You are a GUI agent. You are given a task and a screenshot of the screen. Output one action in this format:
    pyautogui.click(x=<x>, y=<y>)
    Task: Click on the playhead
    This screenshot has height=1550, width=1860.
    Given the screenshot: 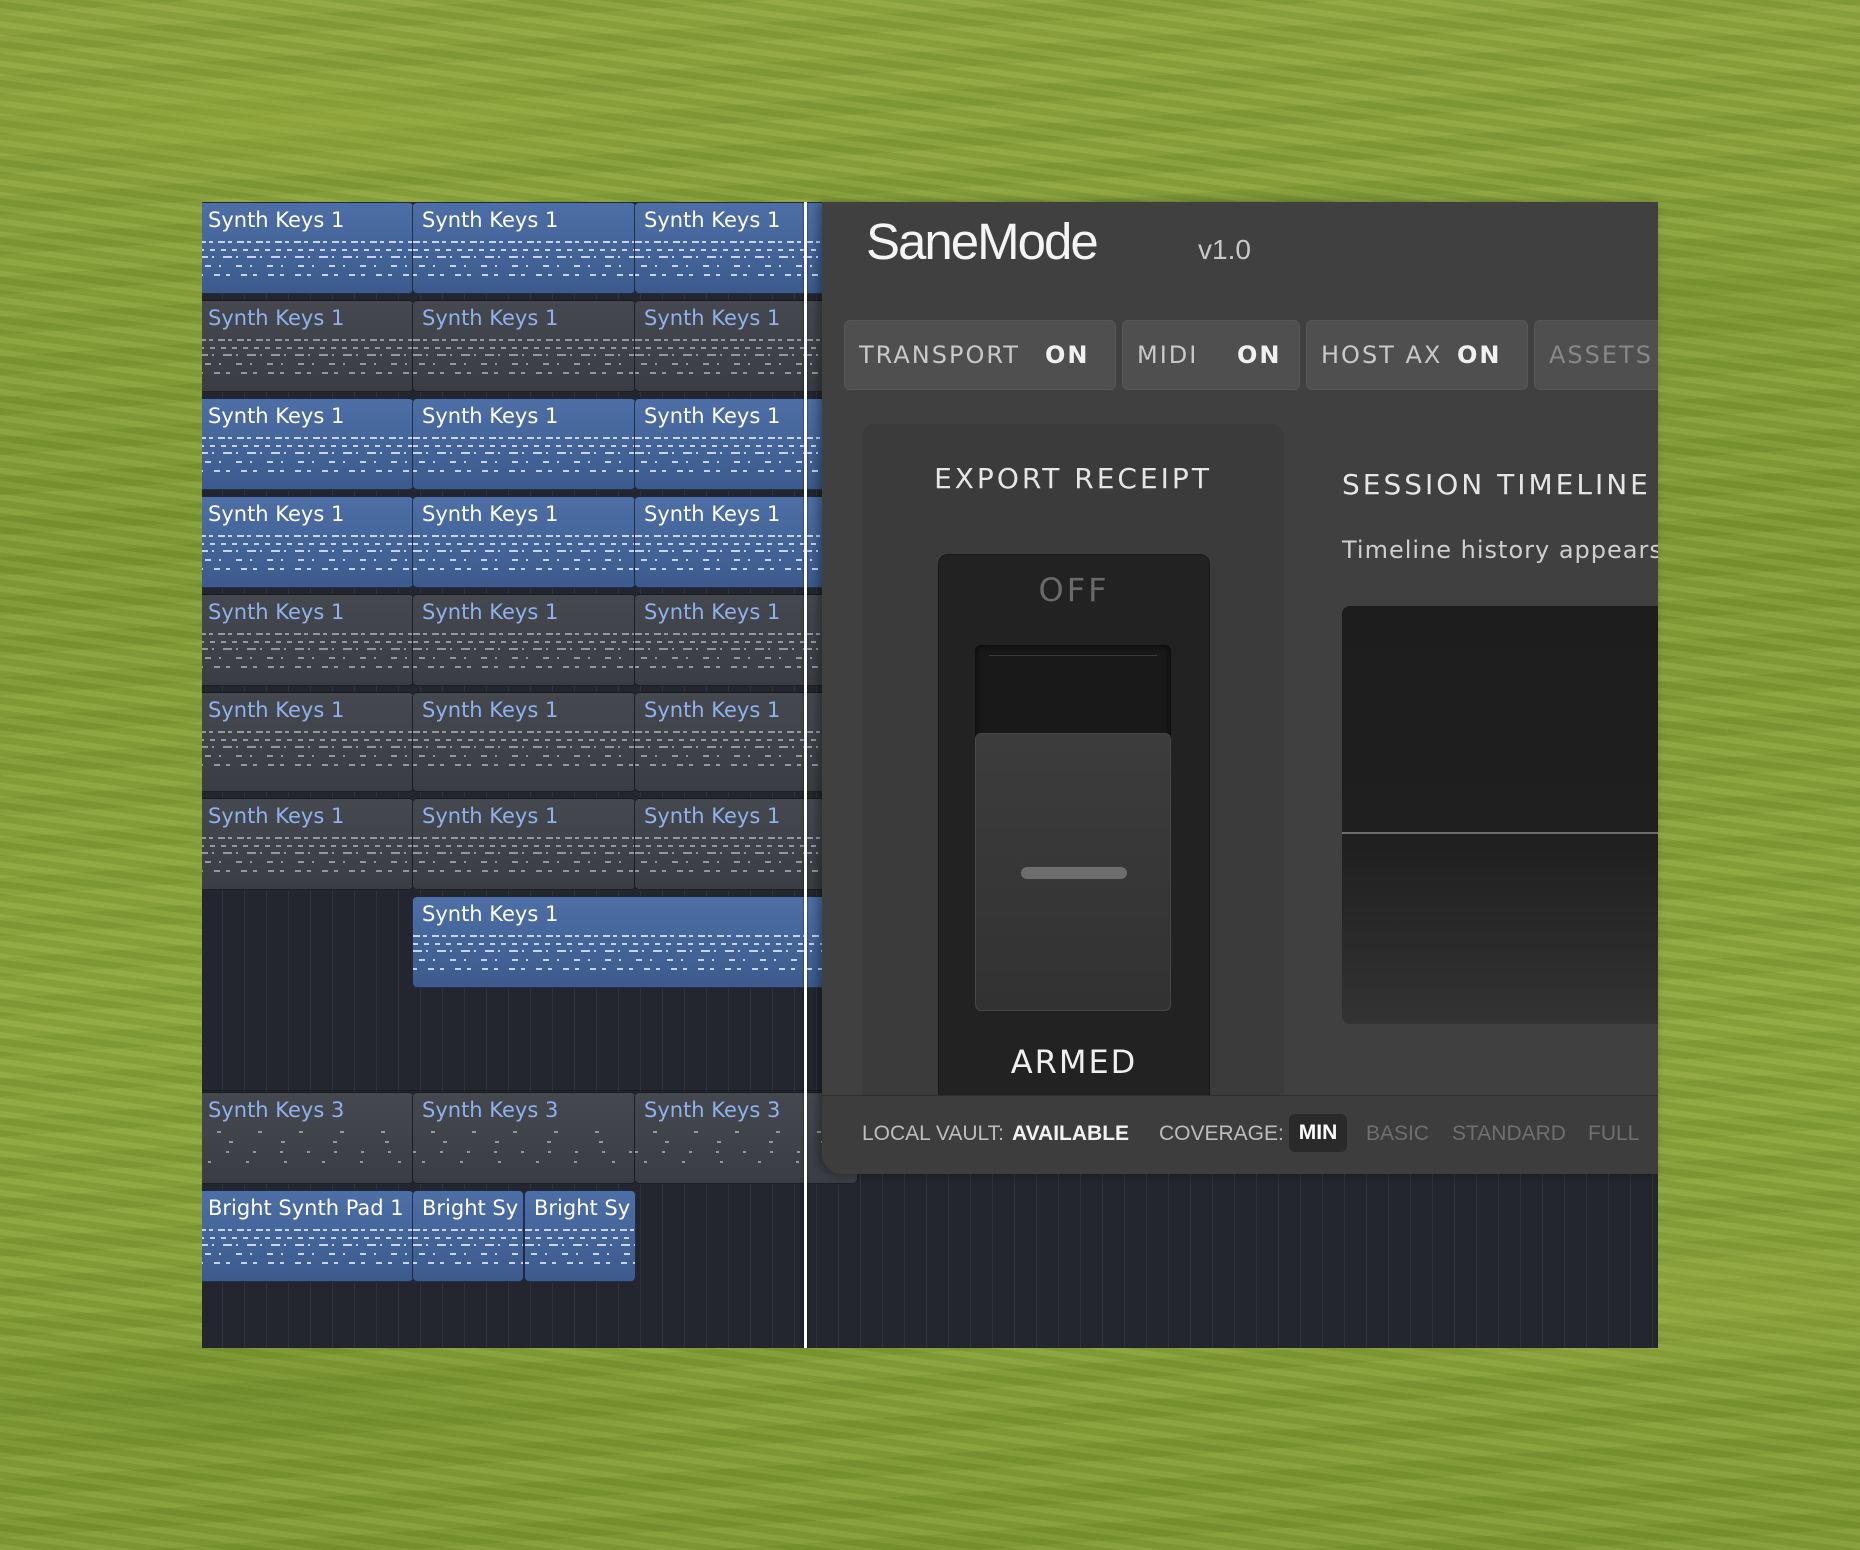 What is the action you would take?
    pyautogui.click(x=805, y=775)
    